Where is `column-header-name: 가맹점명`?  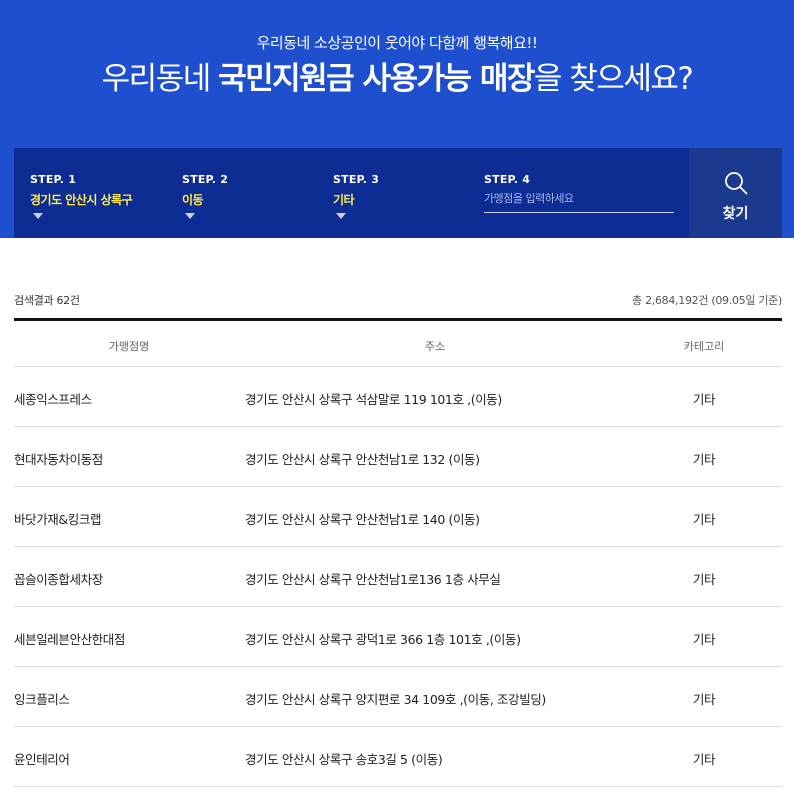
column-header-name: 가맹점명 is located at coordinates (129, 346).